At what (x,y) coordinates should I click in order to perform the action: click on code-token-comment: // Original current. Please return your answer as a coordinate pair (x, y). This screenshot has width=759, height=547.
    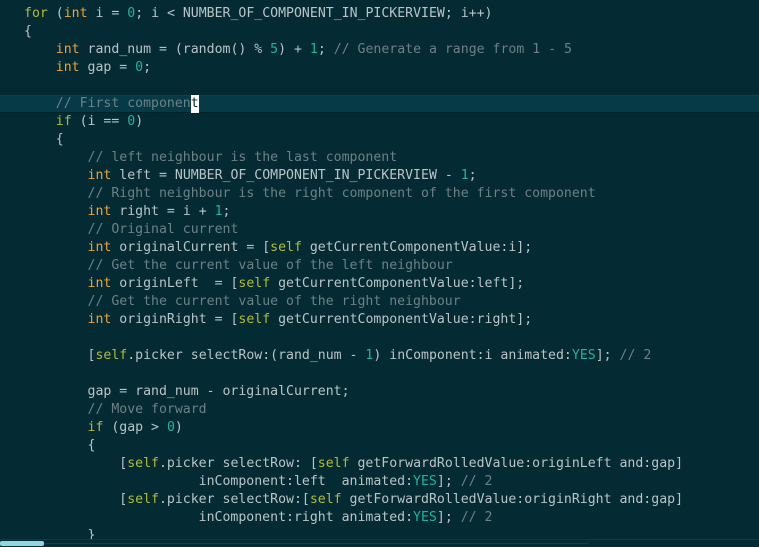
    Looking at the image, I should click on (163, 229).